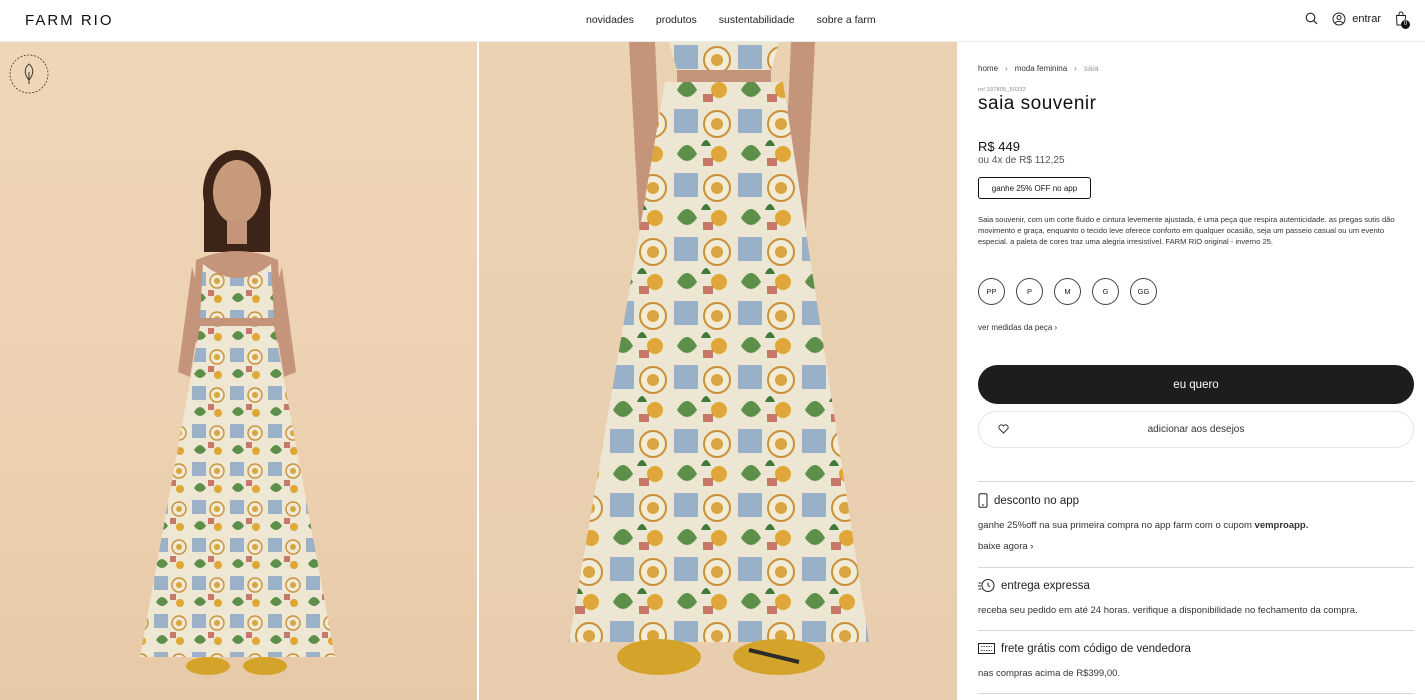 The width and height of the screenshot is (1425, 700). I want to click on breadcrumb-home: home, so click(988, 68).